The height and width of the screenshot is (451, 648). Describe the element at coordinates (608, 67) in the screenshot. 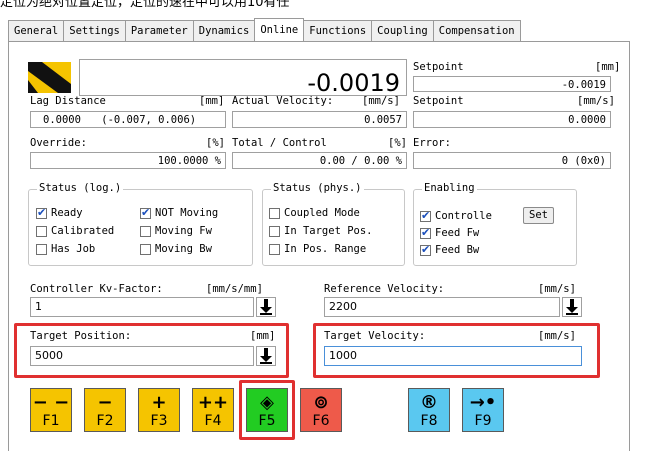

I see `setpoint-unit: [mm]` at that location.